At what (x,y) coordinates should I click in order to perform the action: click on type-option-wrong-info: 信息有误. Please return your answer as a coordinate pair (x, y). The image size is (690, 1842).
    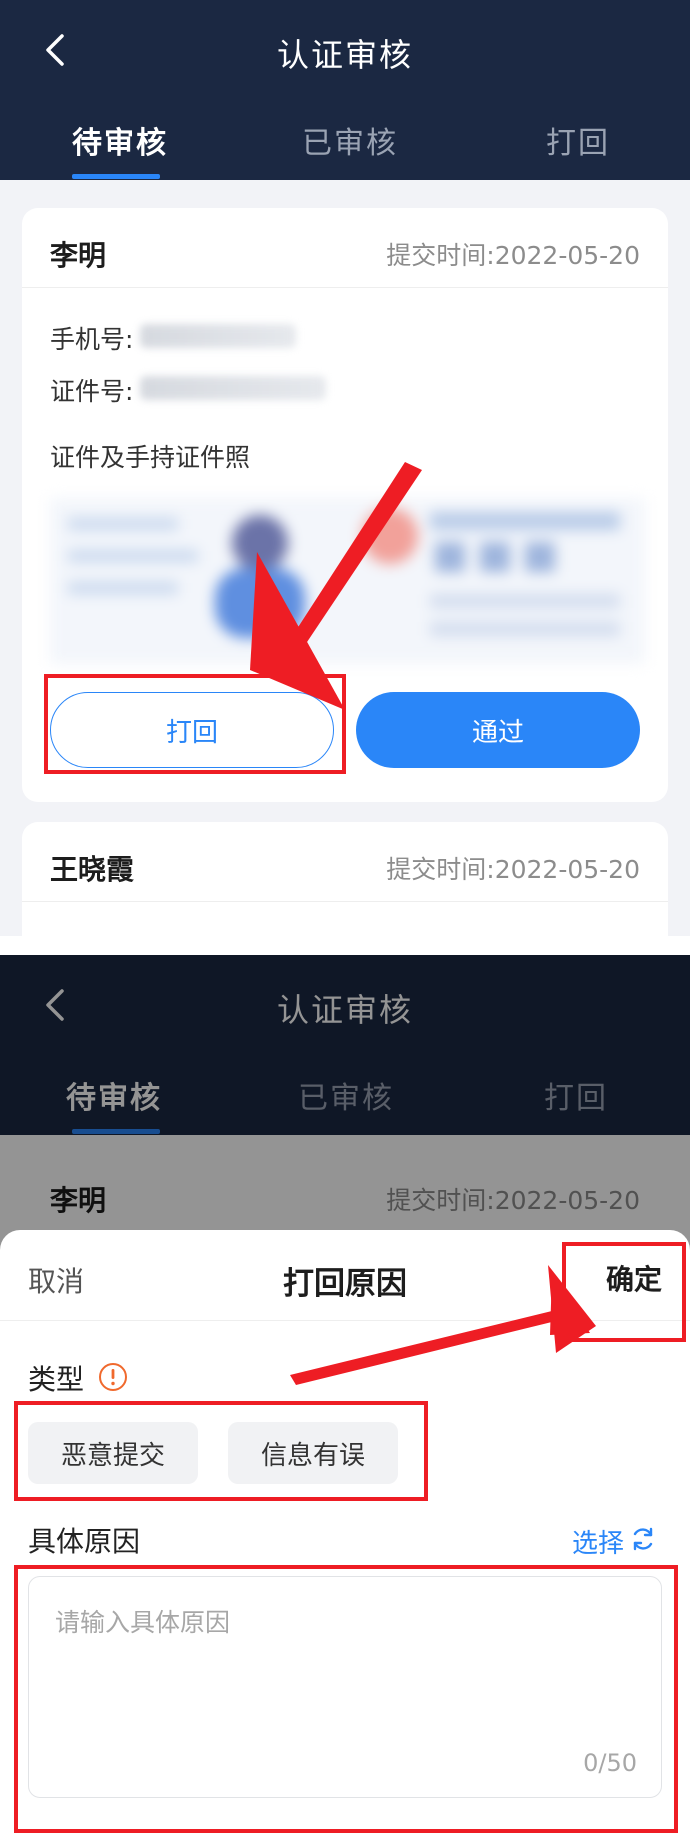
    Looking at the image, I should click on (313, 1453).